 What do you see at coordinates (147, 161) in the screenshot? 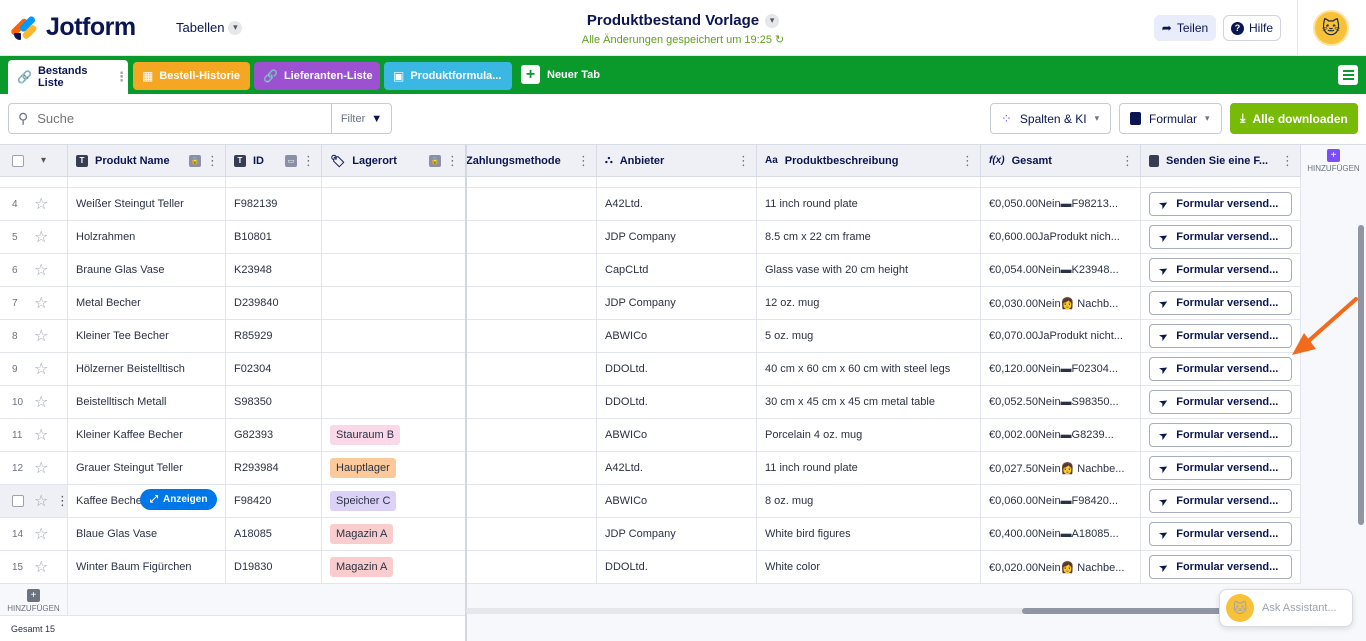
I see `column-header-produkt-name: T Produkt Name 🔒 ⋮` at bounding box center [147, 161].